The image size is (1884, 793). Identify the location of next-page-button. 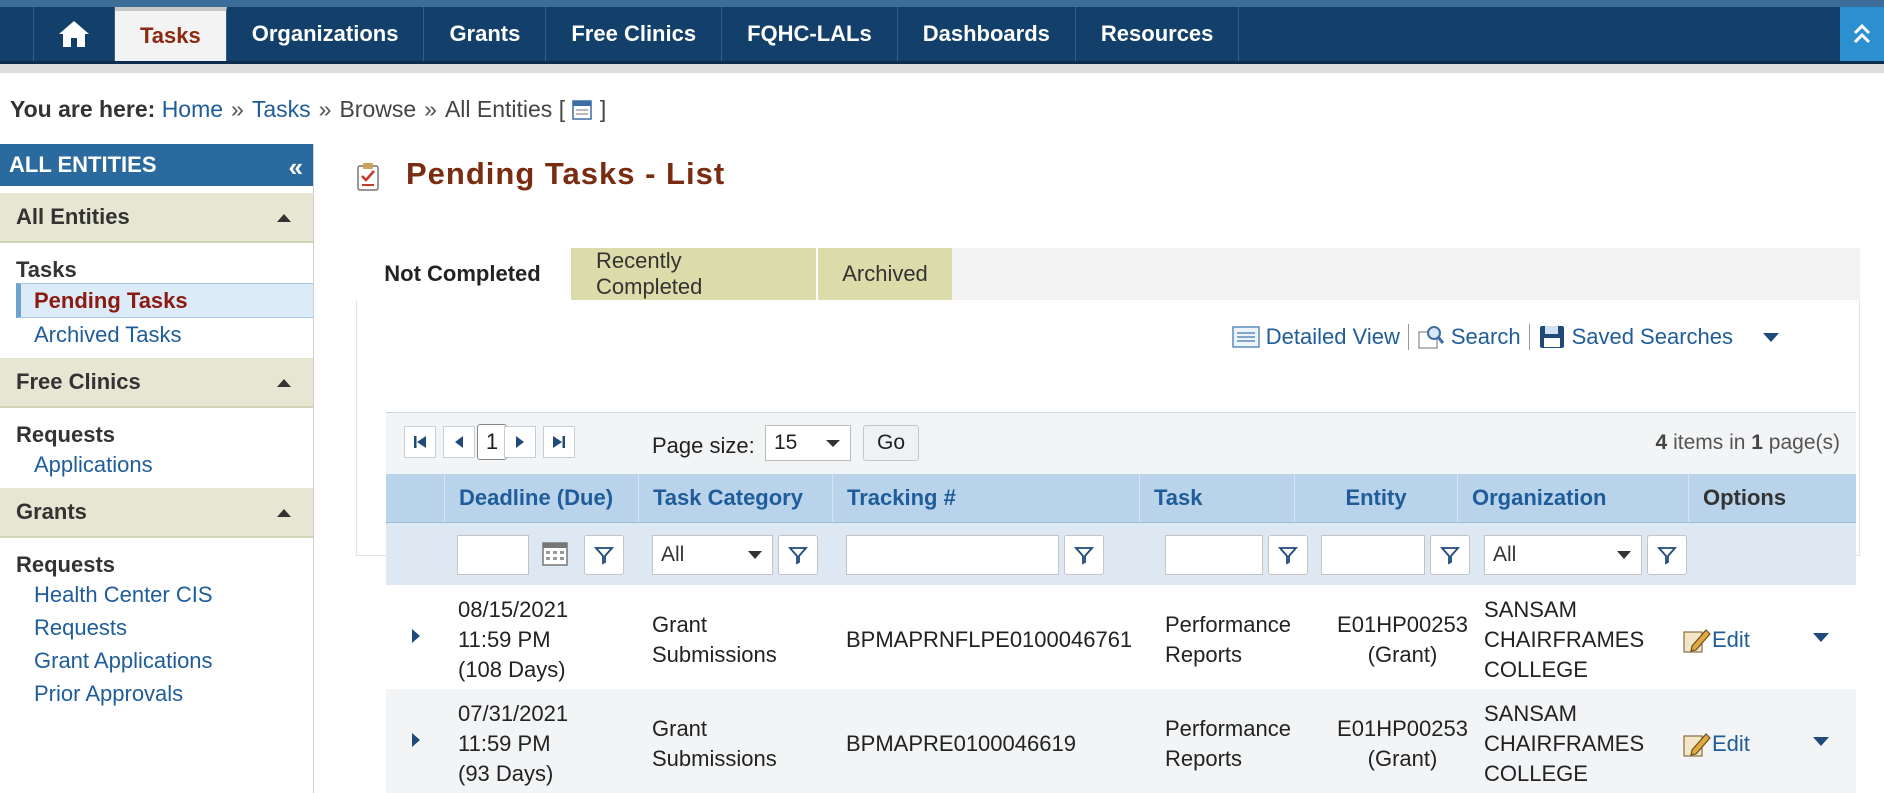
(520, 442).